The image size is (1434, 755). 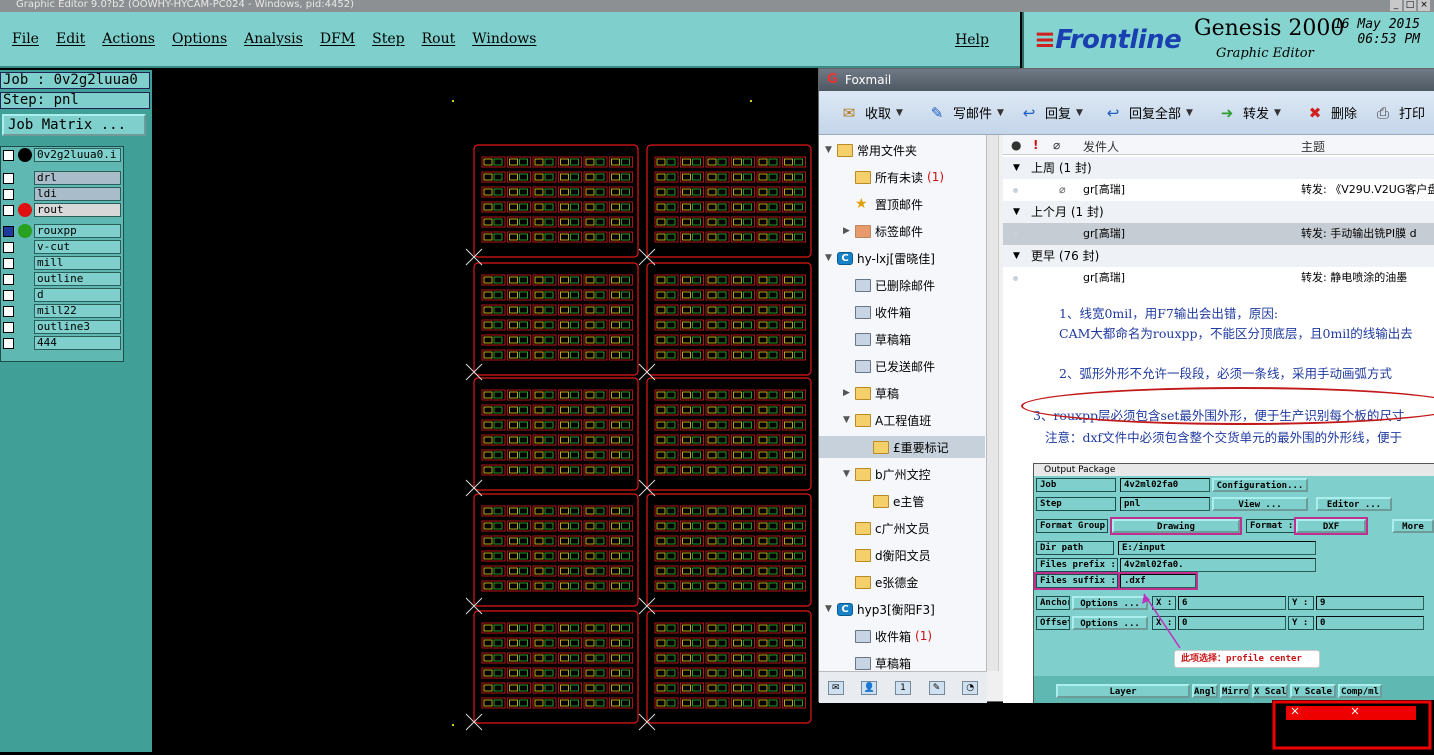 I want to click on folder-item: ▼ Chyp3[衡阳F3], so click(x=877, y=609).